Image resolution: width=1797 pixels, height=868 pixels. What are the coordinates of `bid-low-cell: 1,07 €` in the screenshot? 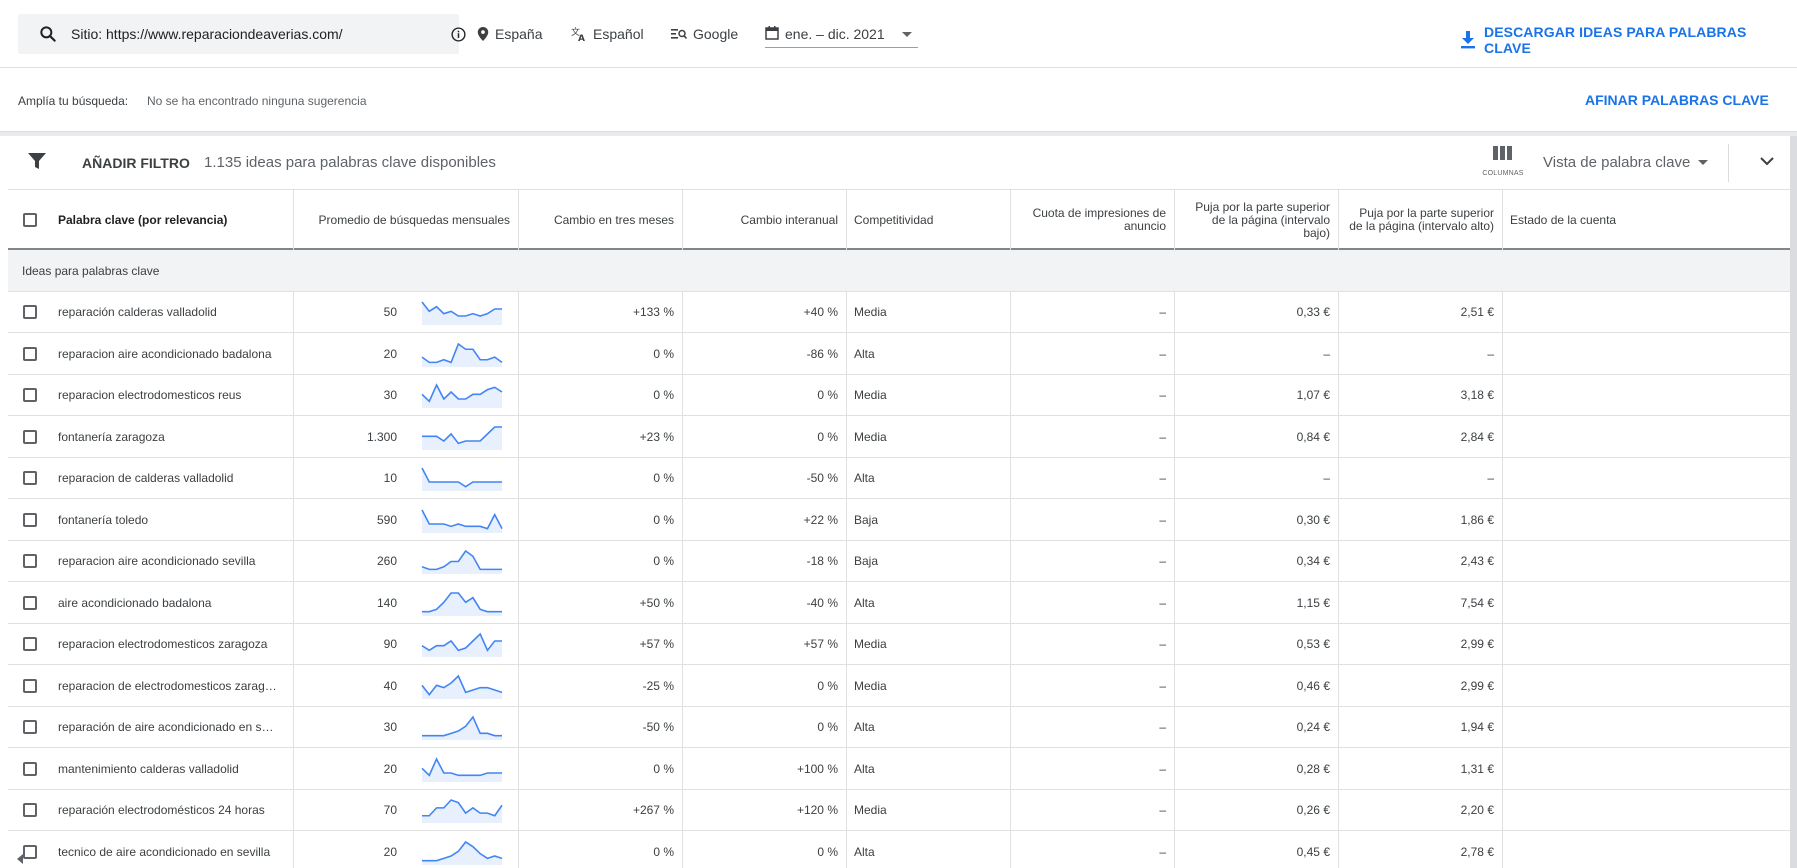 It's located at (1313, 395).